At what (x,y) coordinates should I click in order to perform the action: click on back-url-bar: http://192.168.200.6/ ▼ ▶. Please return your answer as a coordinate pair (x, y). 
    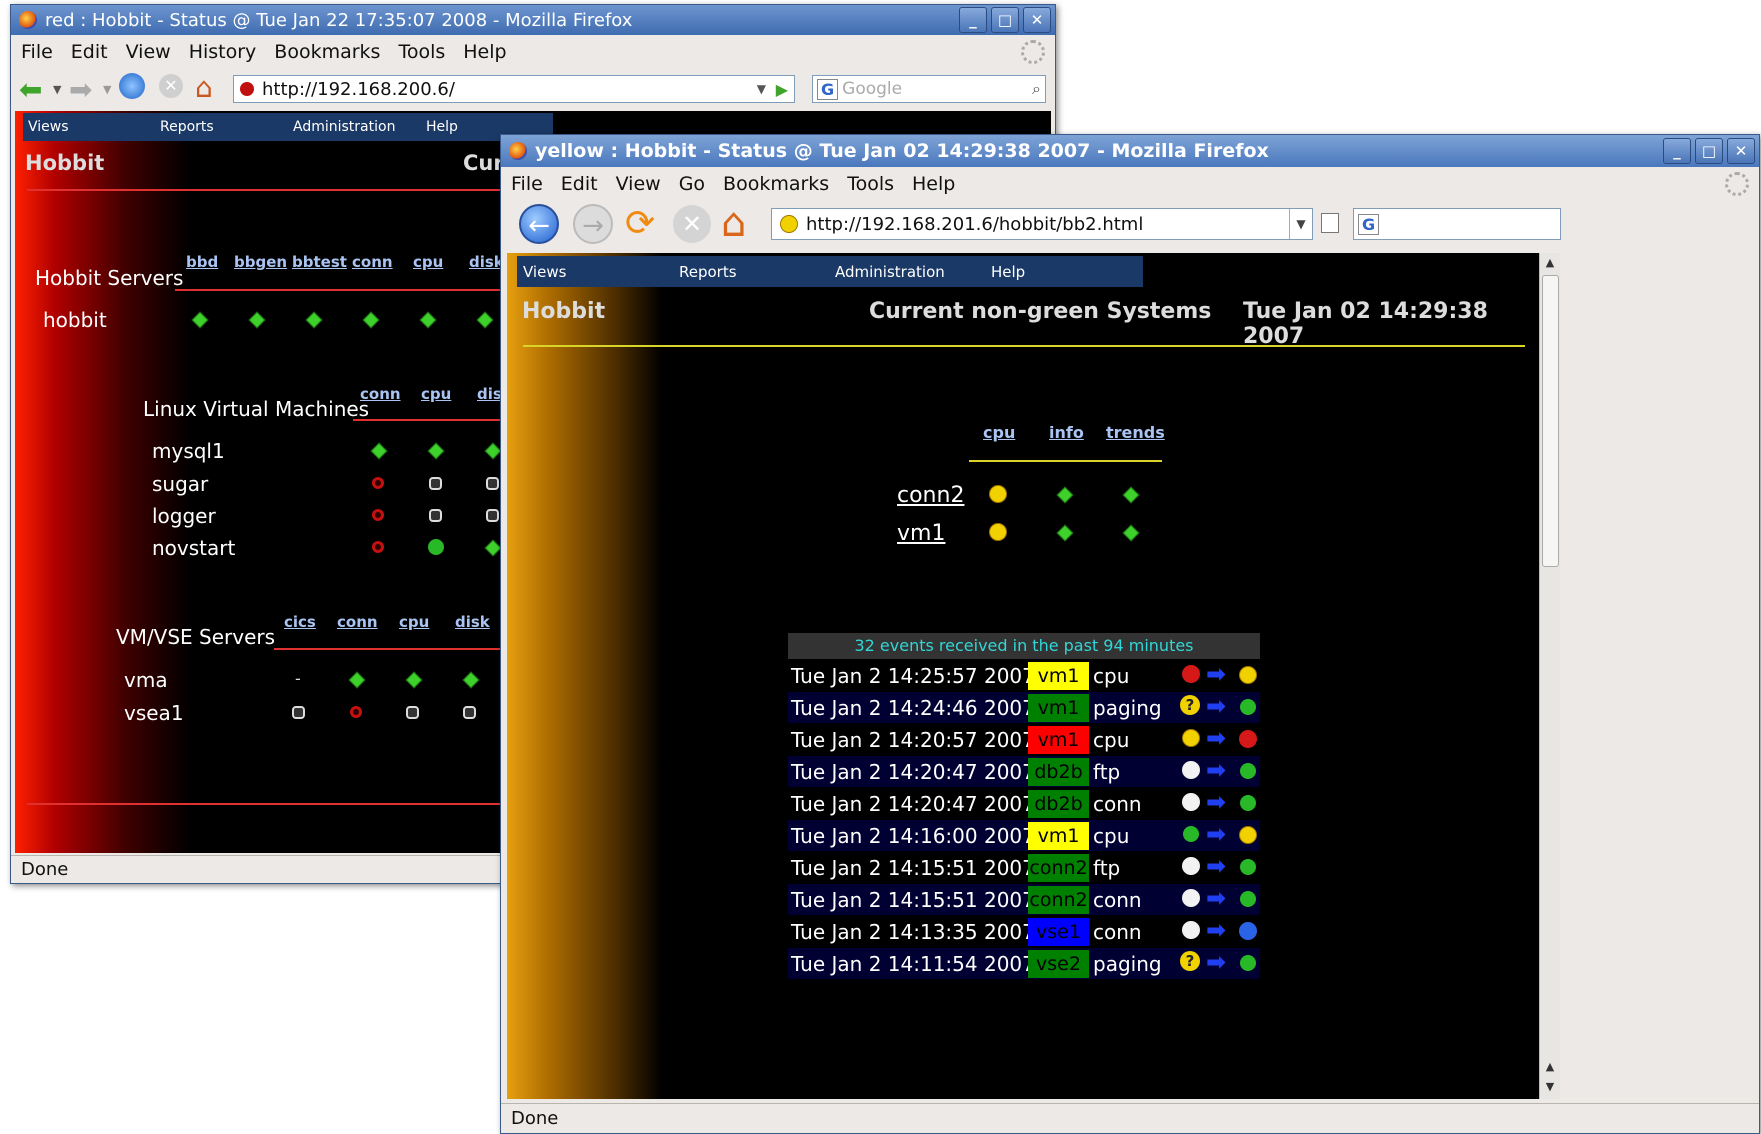
    Looking at the image, I should click on (514, 89).